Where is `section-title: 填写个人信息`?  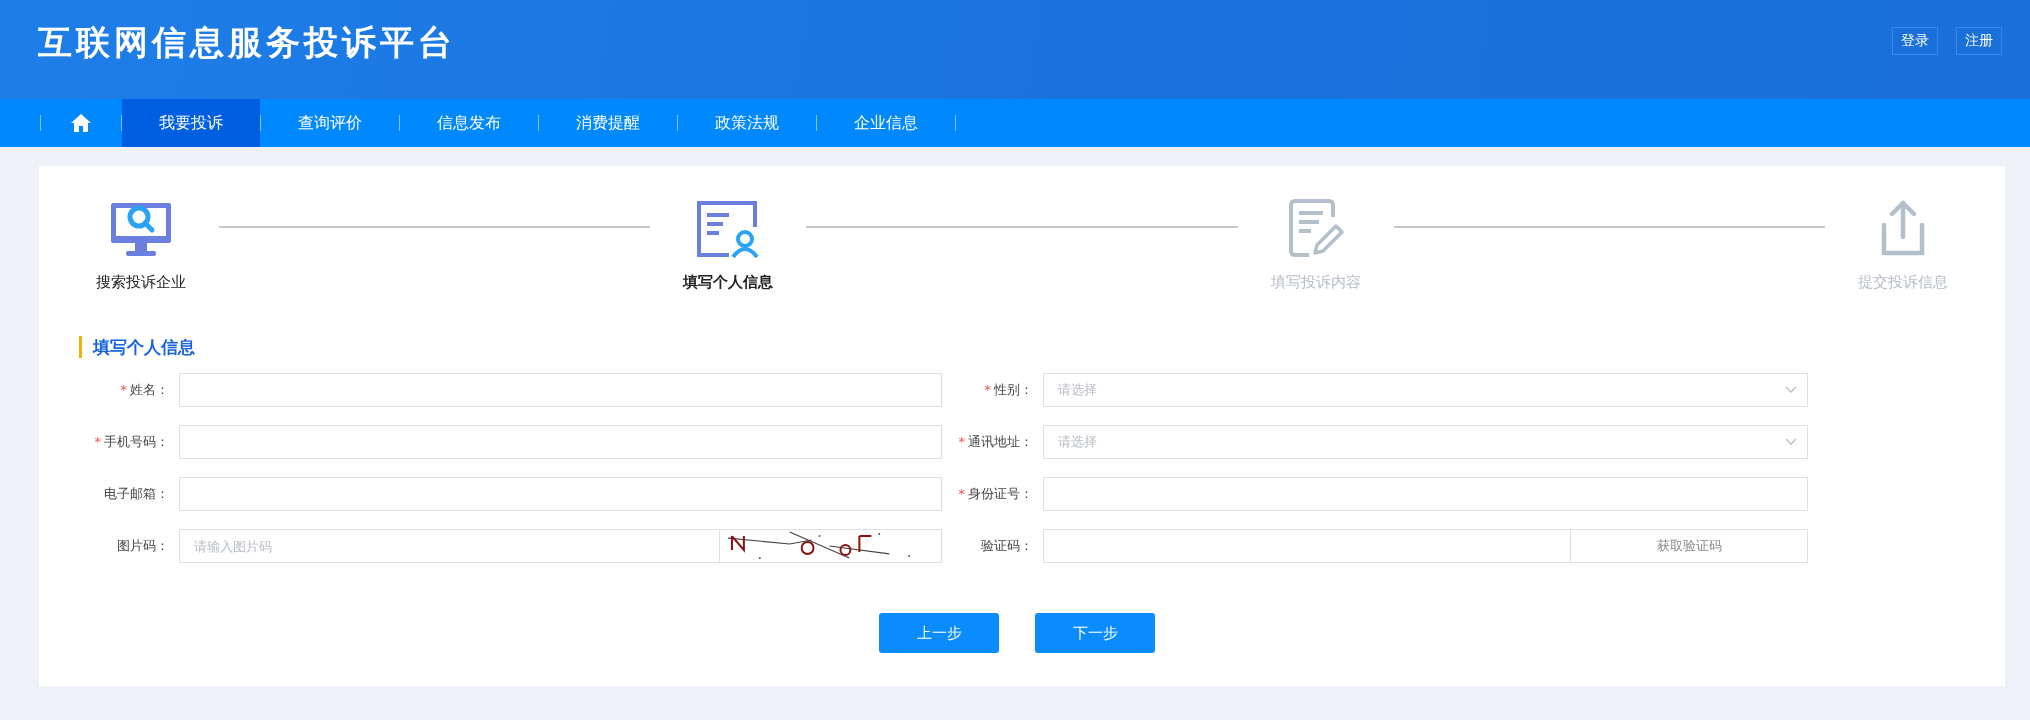 section-title: 填写个人信息 is located at coordinates (137, 347).